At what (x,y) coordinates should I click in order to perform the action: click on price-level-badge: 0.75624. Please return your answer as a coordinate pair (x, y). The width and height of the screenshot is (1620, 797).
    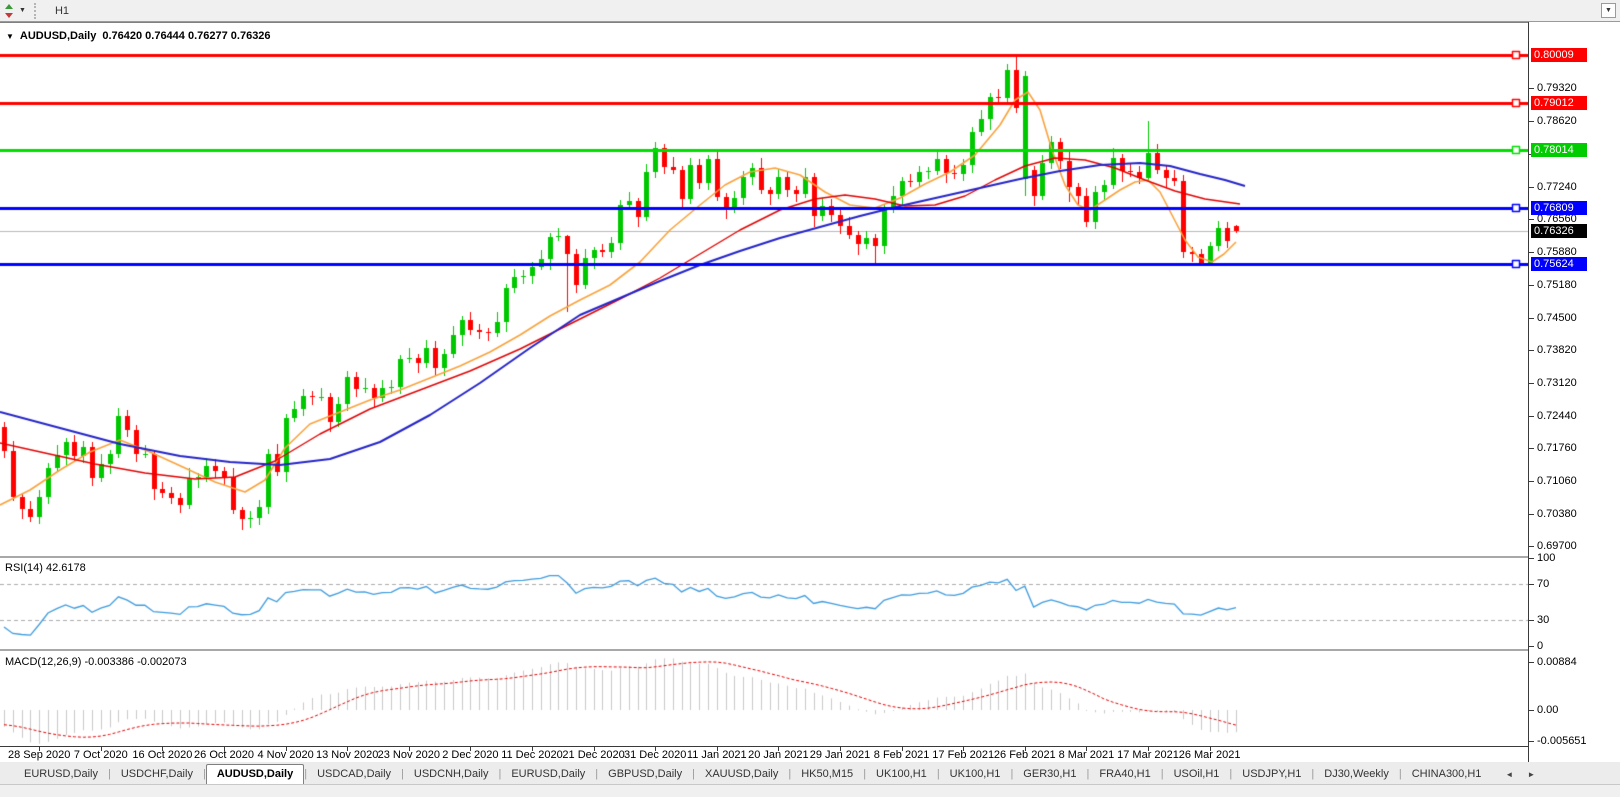
    Looking at the image, I should click on (1559, 264).